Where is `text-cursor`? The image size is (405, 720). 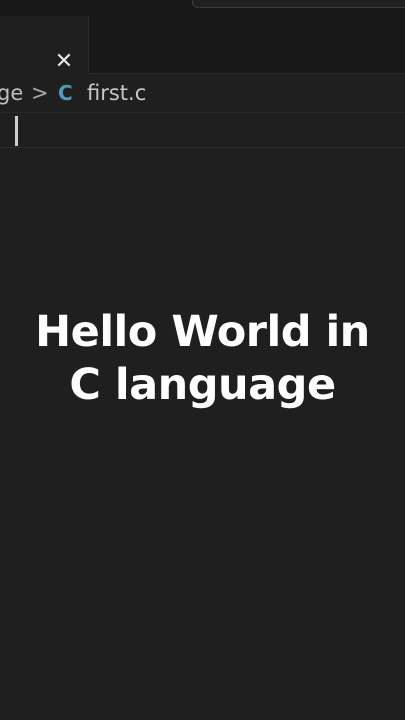 text-cursor is located at coordinates (16, 131).